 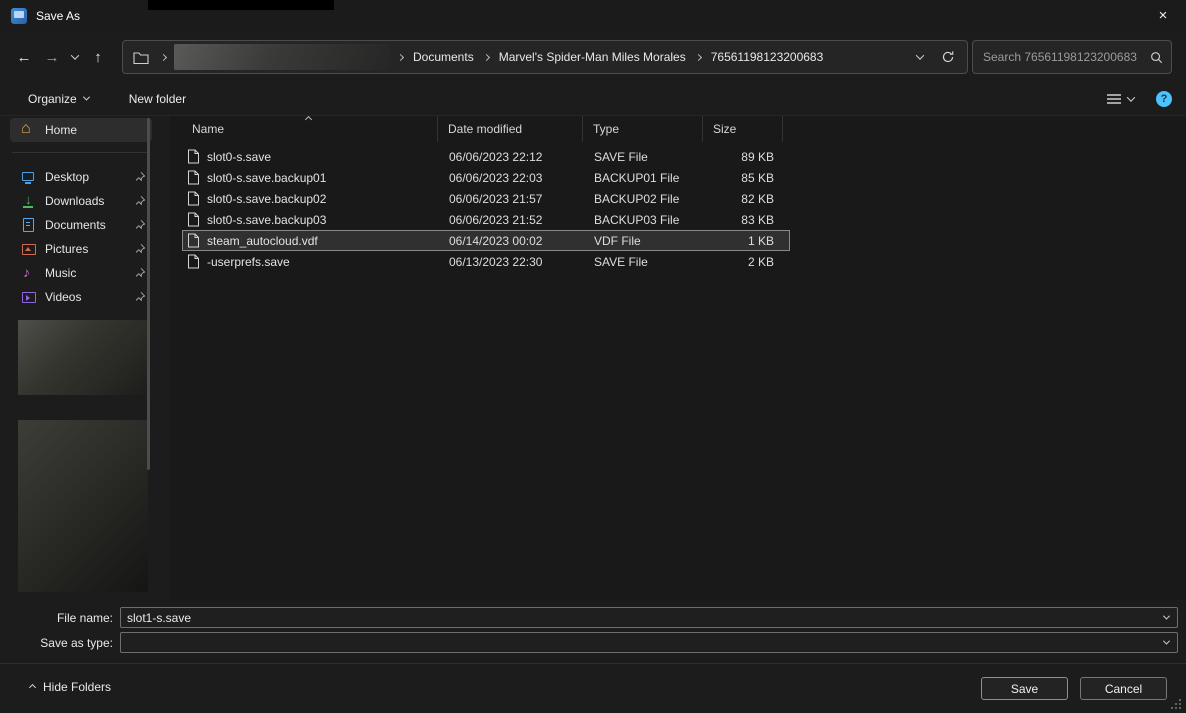 What do you see at coordinates (248, 261) in the screenshot?
I see `file-name: -userprefs.save` at bounding box center [248, 261].